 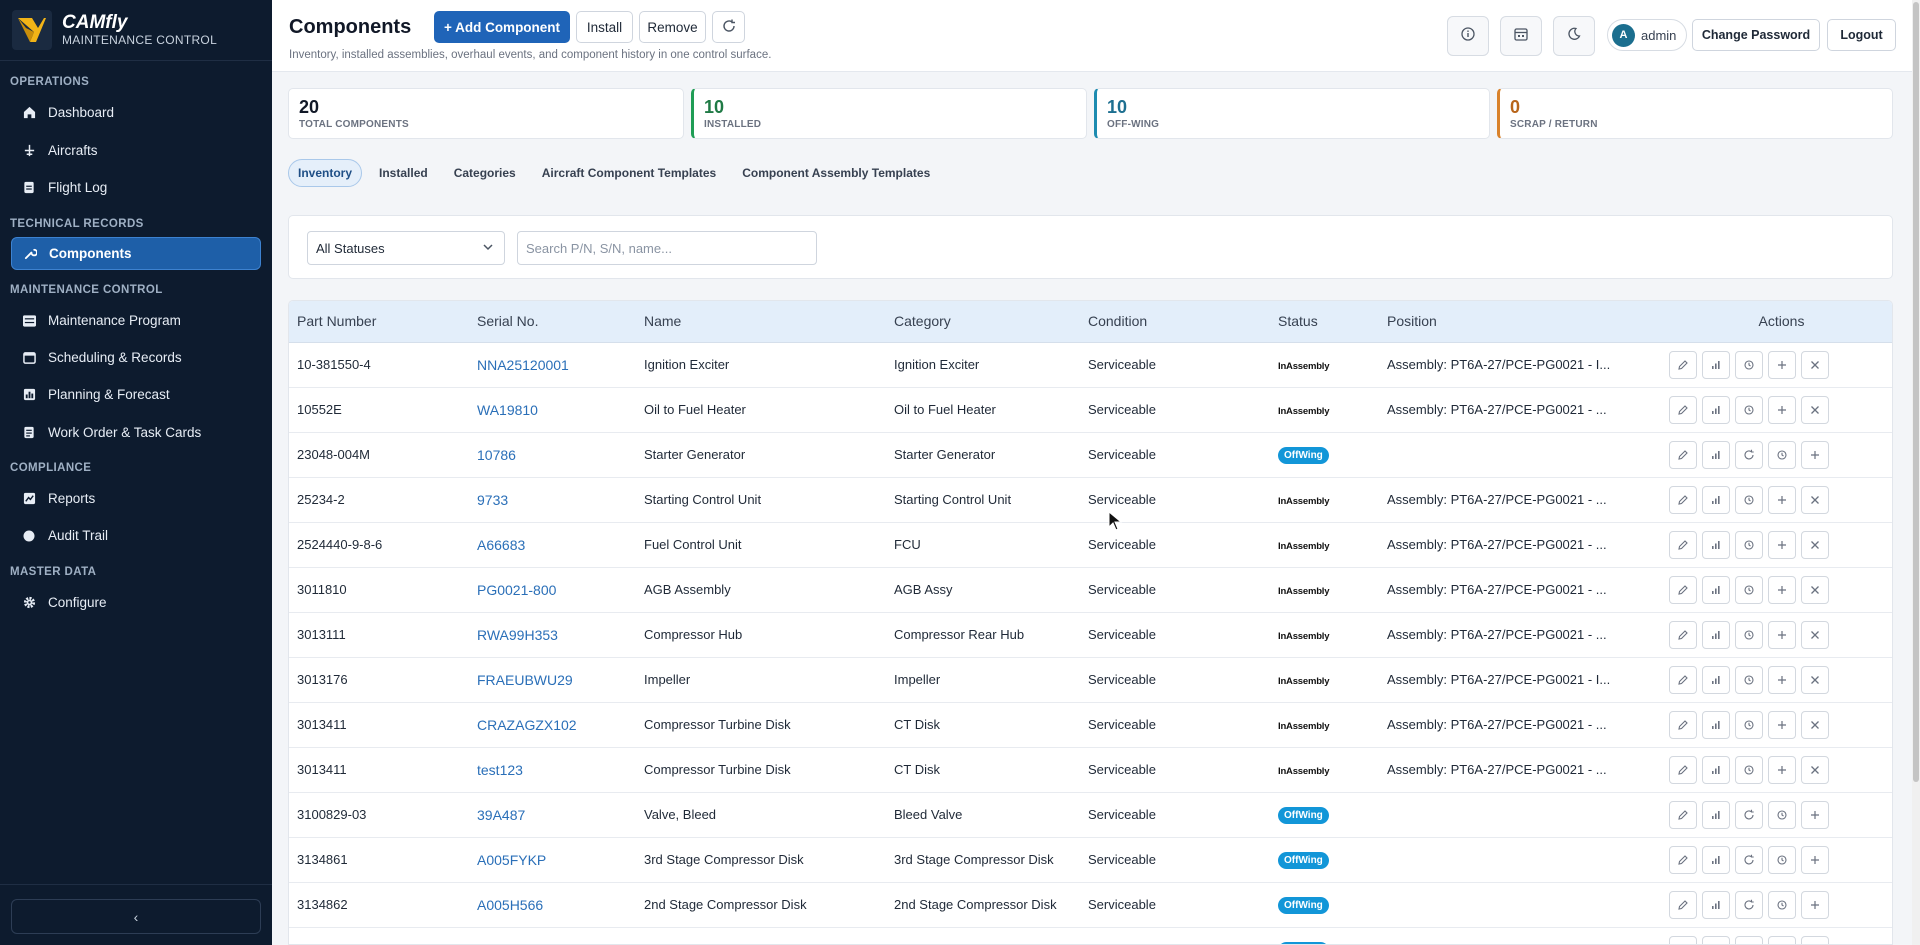 What do you see at coordinates (403, 173) in the screenshot?
I see `tab-installed: Installed` at bounding box center [403, 173].